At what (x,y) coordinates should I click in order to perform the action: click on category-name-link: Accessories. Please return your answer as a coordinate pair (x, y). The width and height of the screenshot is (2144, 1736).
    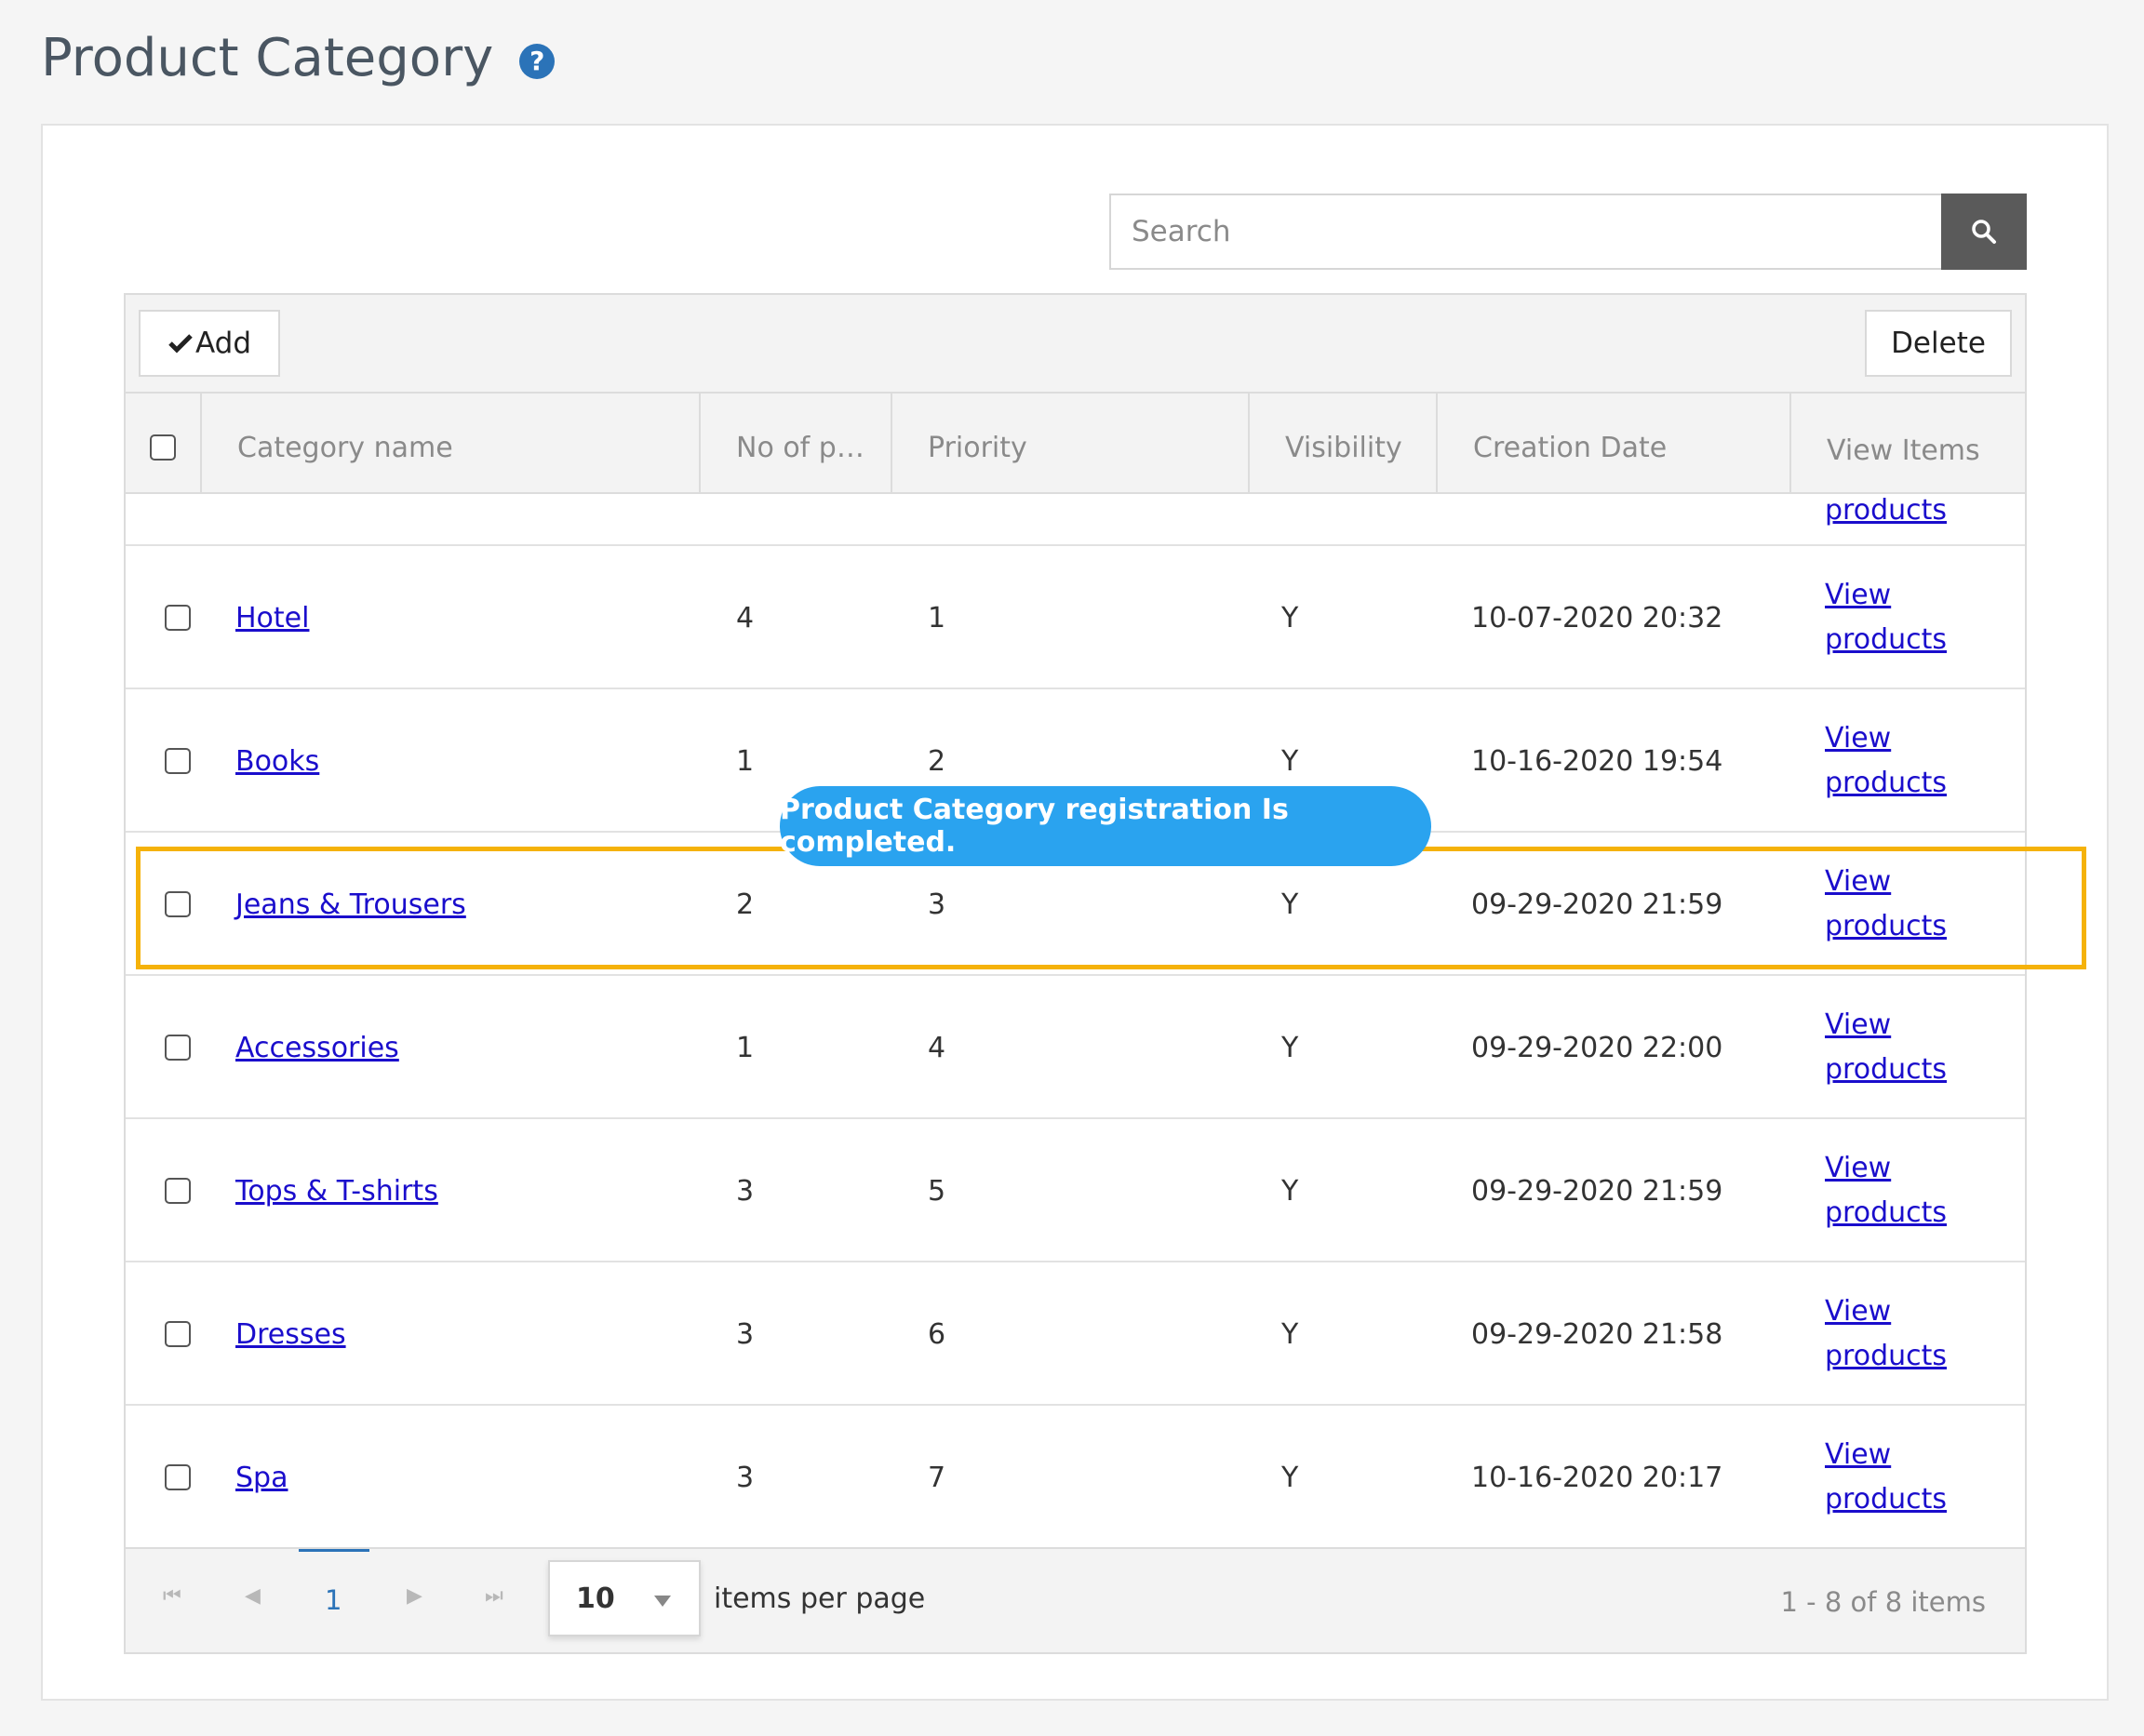
    Looking at the image, I should click on (317, 1048).